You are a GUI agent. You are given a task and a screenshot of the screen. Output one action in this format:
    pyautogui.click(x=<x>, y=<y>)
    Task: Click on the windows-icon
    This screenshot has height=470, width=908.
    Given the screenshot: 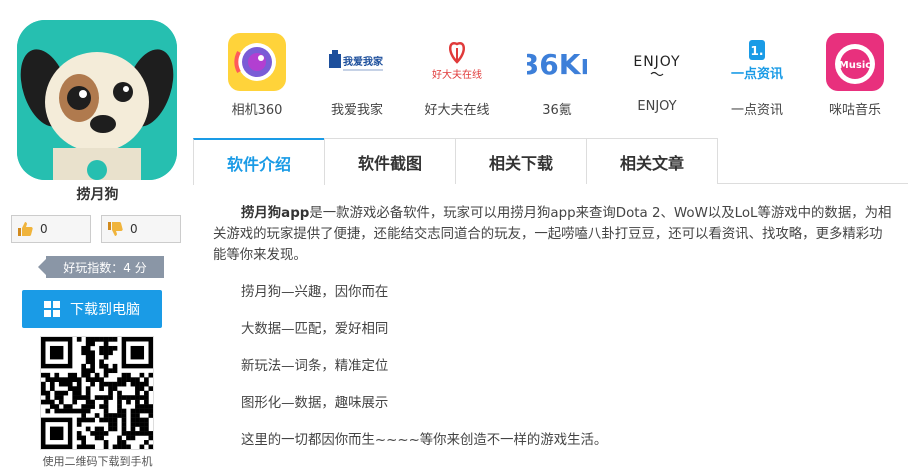 What is the action you would take?
    pyautogui.click(x=52, y=309)
    